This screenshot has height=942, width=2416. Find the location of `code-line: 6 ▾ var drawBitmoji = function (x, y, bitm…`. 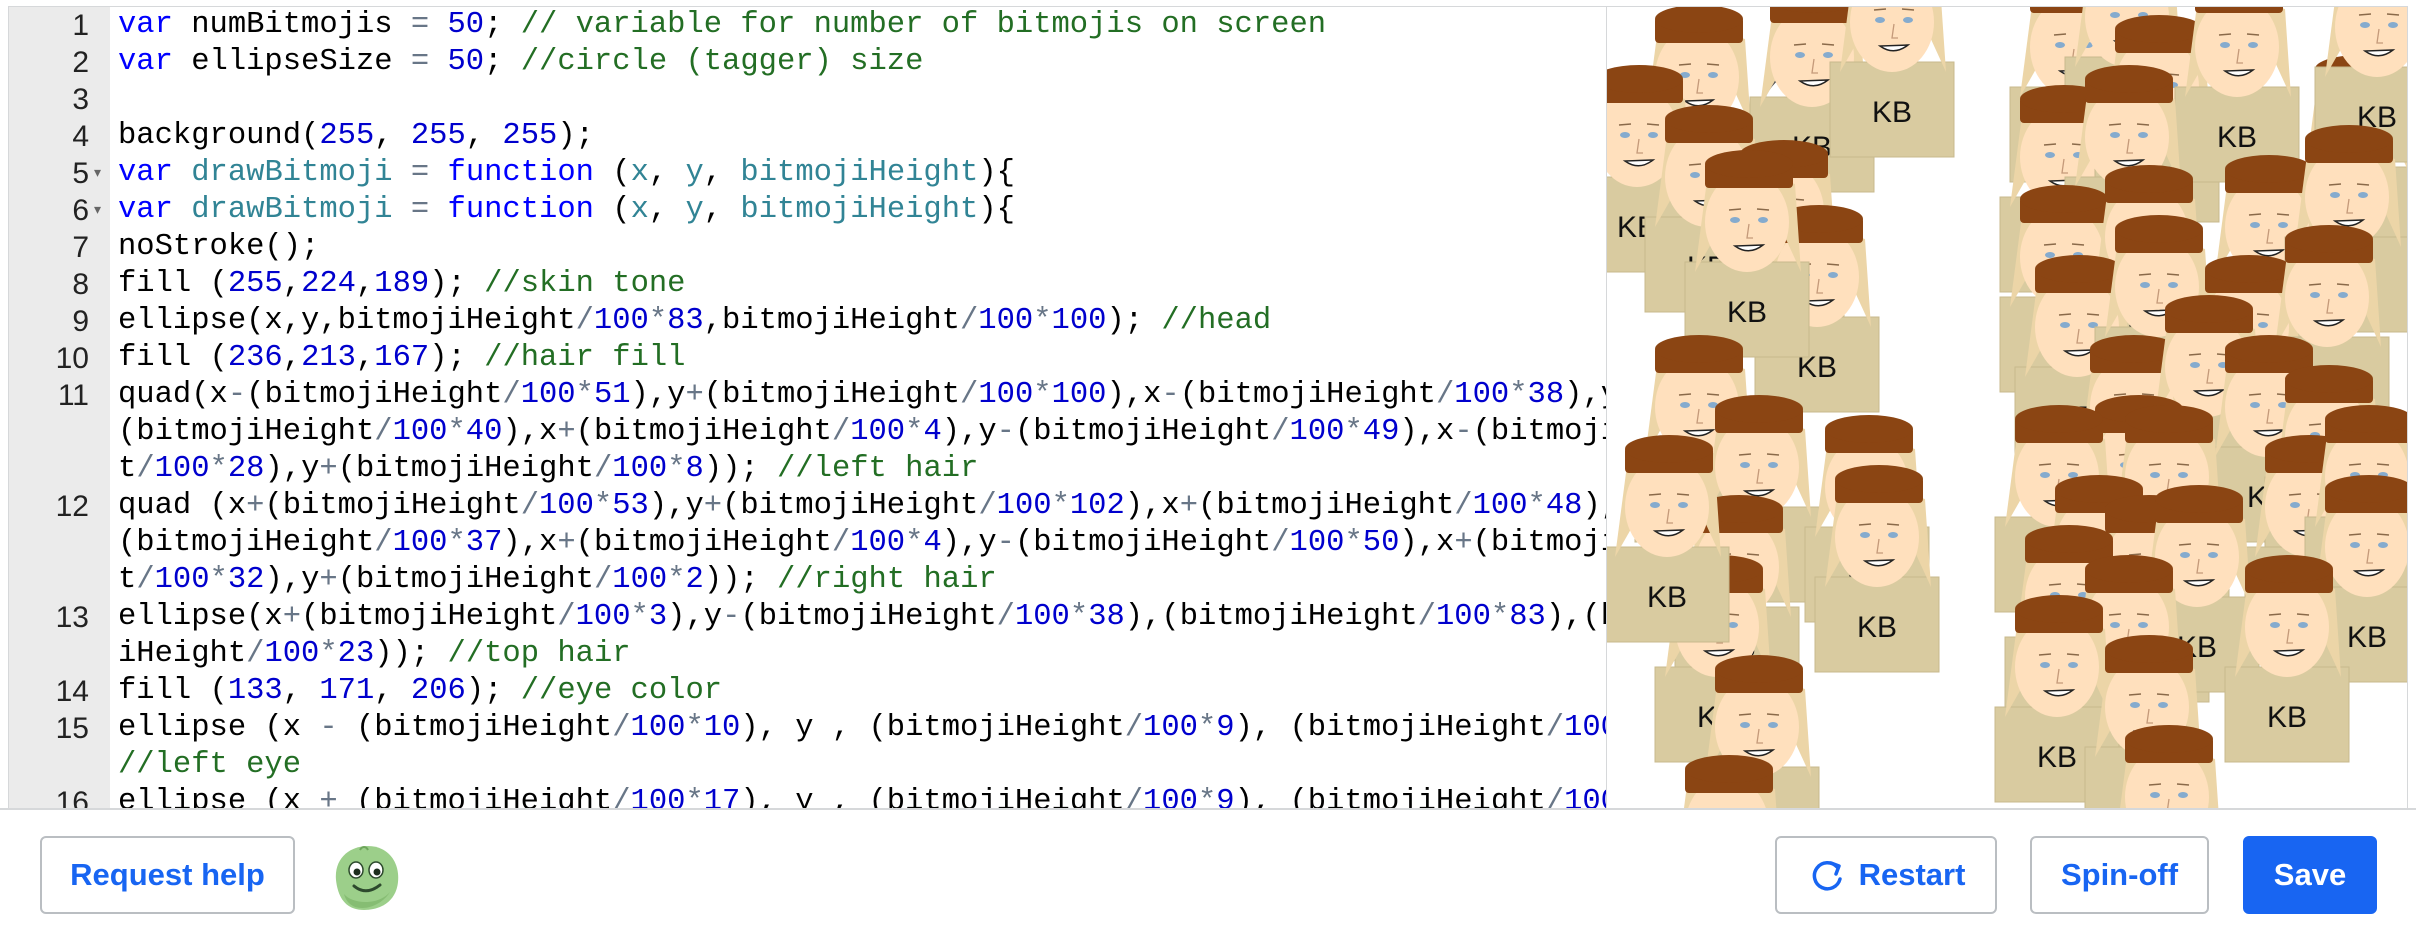

code-line: 6 ▾ var drawBitmoji = function (x, y, bitm… is located at coordinates (838, 210).